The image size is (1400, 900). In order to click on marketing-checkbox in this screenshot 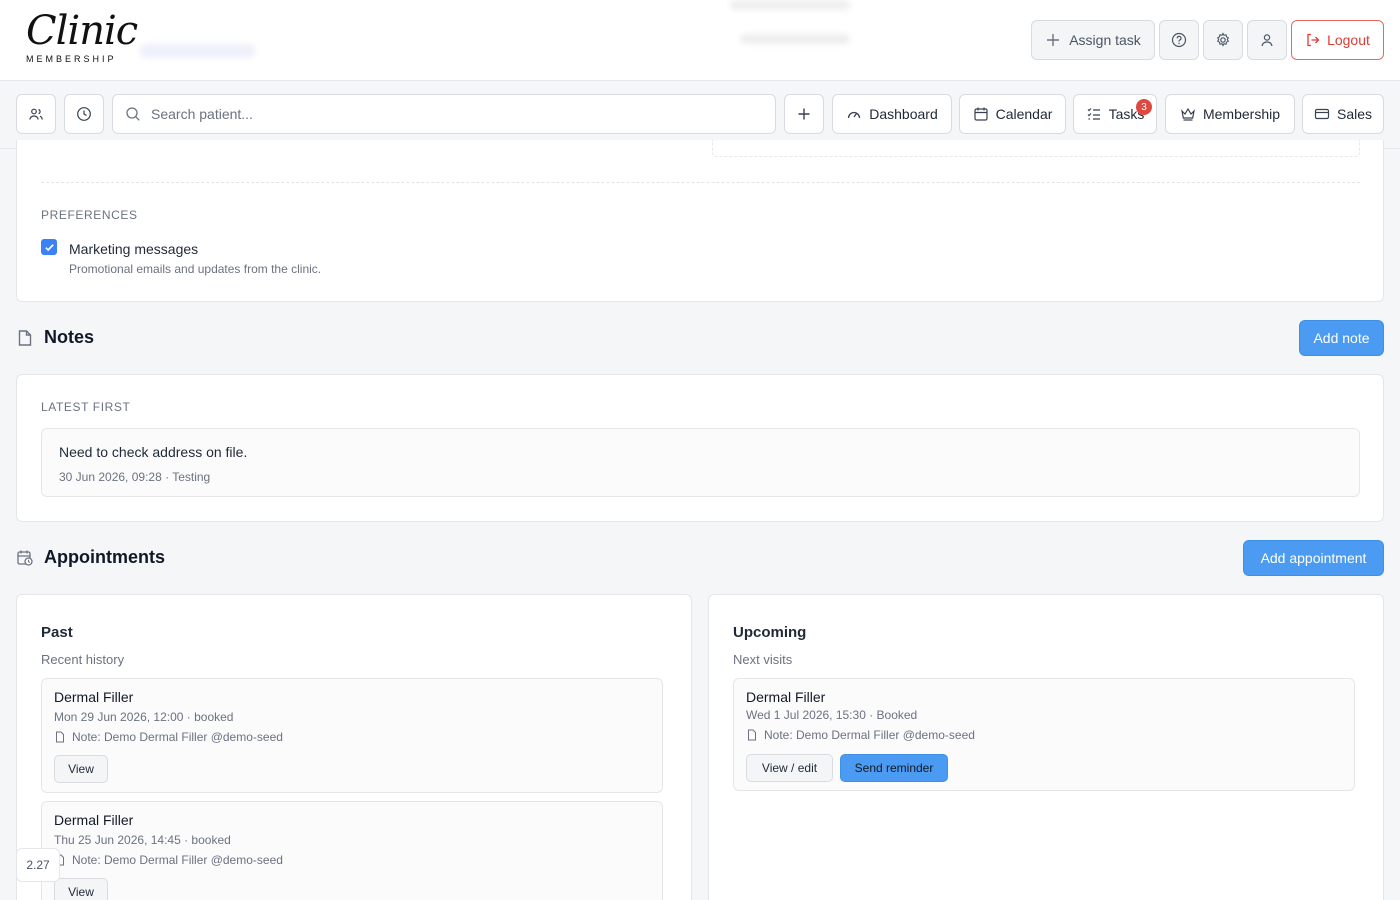, I will do `click(49, 247)`.